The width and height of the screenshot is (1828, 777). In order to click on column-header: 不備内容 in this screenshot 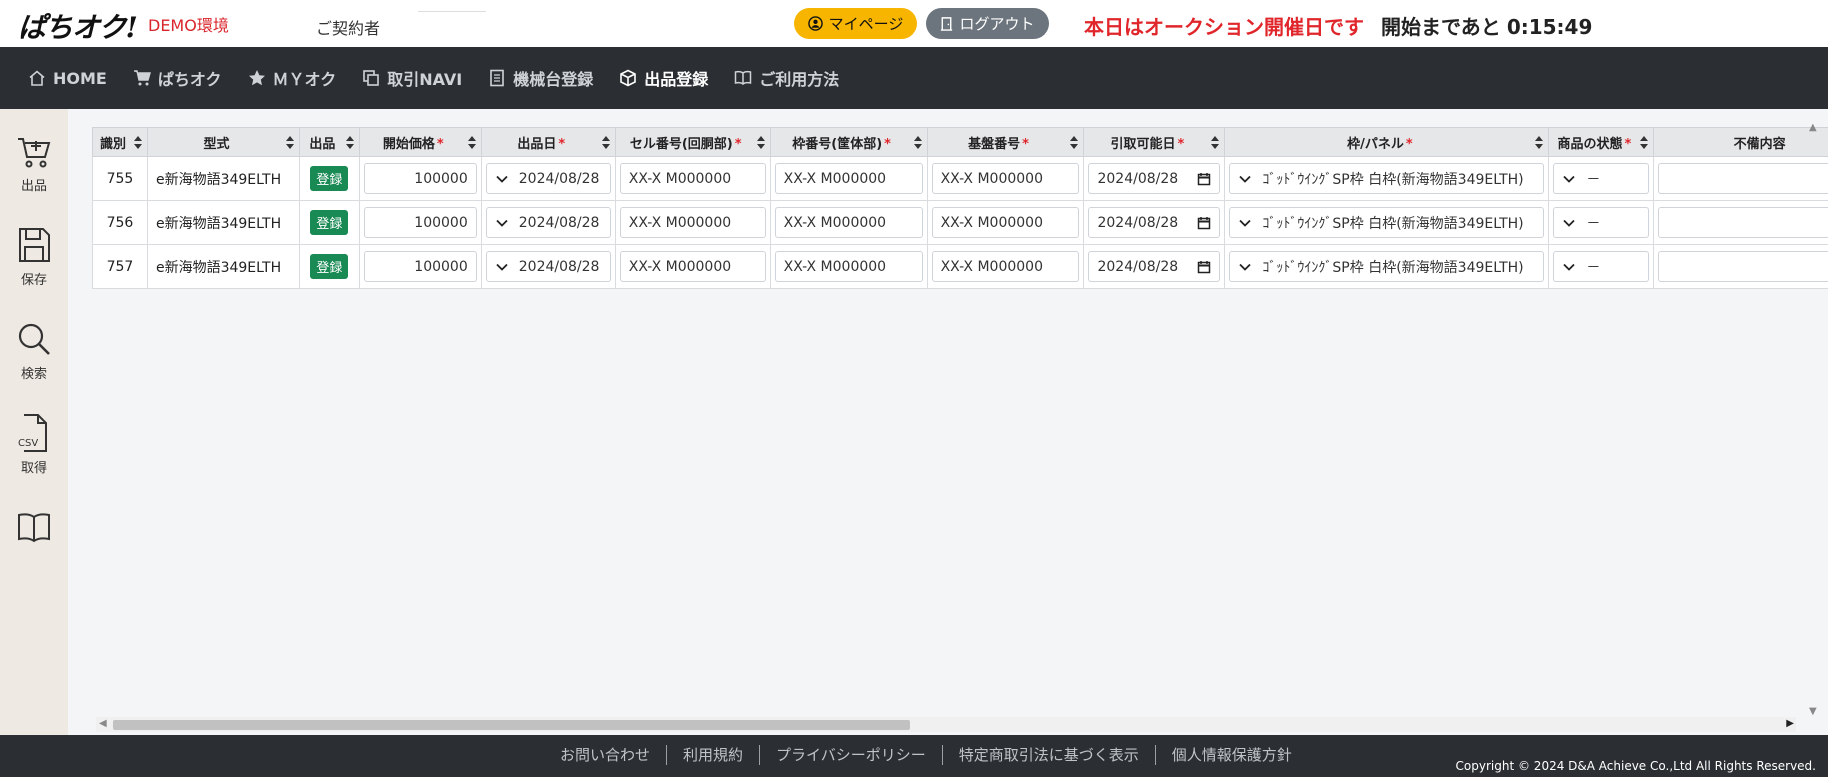, I will do `click(1740, 142)`.